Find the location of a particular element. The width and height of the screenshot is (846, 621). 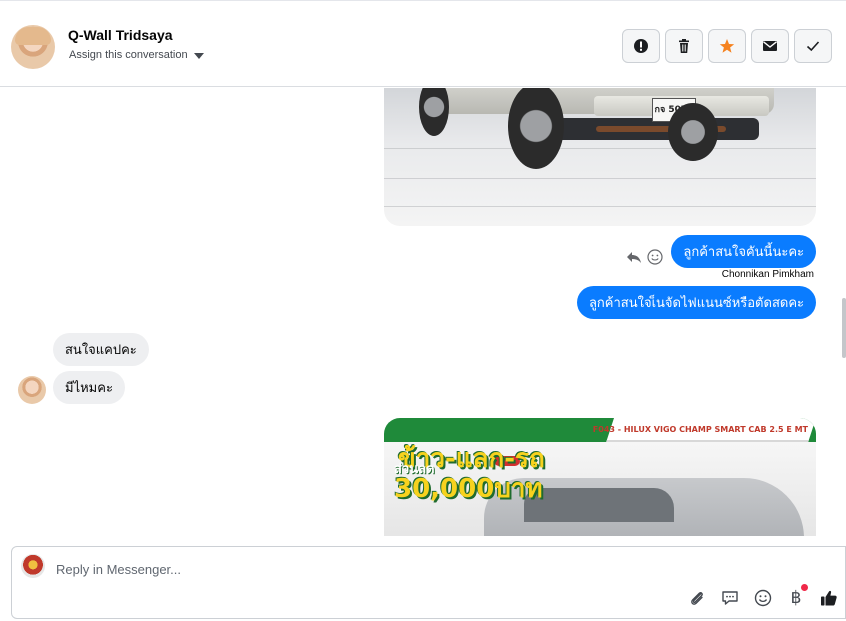

mark-unread-button is located at coordinates (770, 46).